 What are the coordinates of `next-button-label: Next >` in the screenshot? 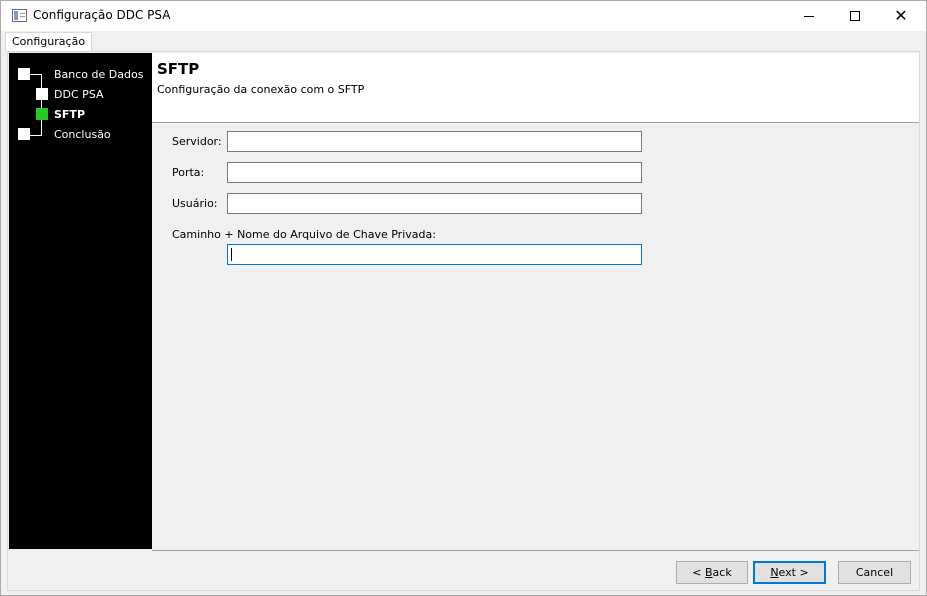 It's located at (789, 572).